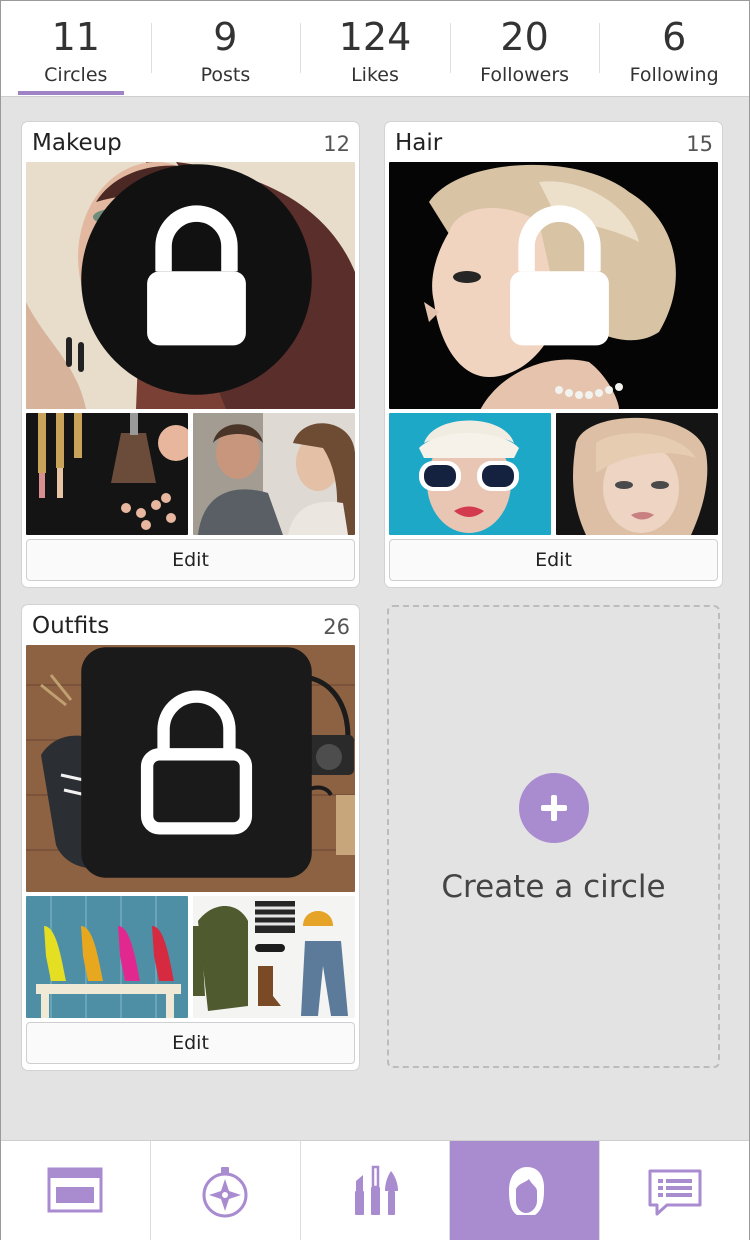 This screenshot has width=750, height=1240. Describe the element at coordinates (77, 143) in the screenshot. I see `circle-title: Makeup` at that location.